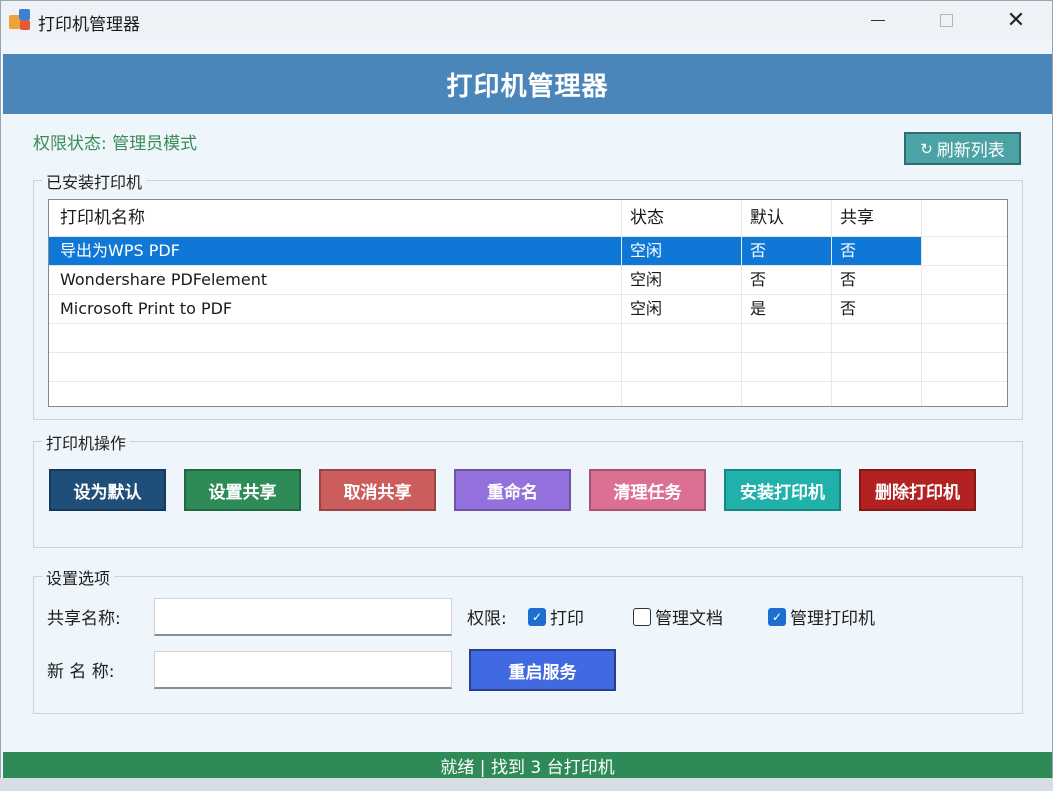 Image resolution: width=1053 pixels, height=791 pixels. Describe the element at coordinates (115, 144) in the screenshot. I see `permission-status: 权限状态: 管理员模式` at that location.